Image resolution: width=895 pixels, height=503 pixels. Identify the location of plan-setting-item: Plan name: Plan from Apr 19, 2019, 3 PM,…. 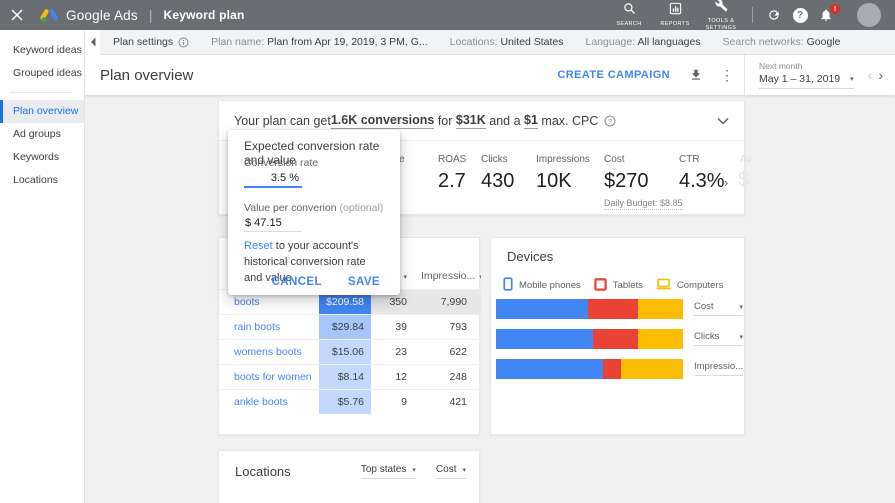
(319, 42).